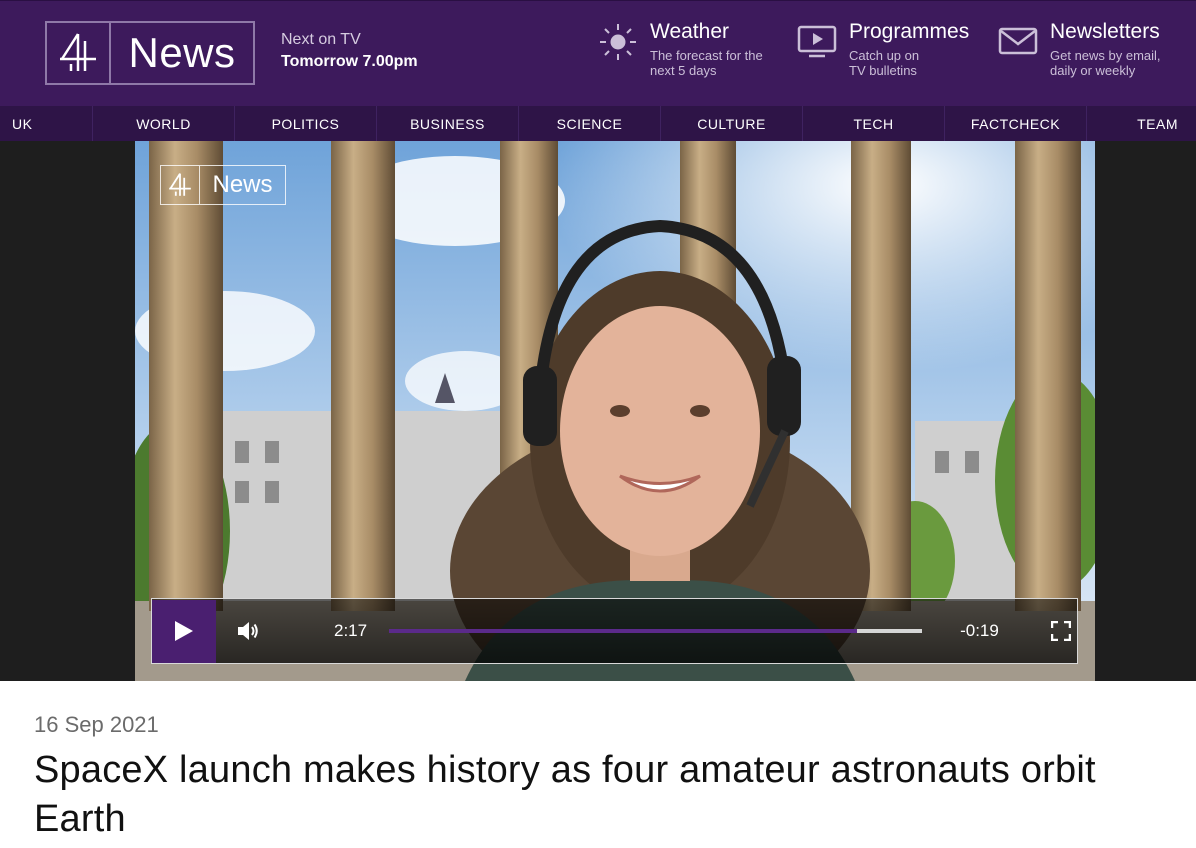 The image size is (1196, 848). Describe the element at coordinates (180, 185) in the screenshot. I see `channel4-watermark-icon` at that location.